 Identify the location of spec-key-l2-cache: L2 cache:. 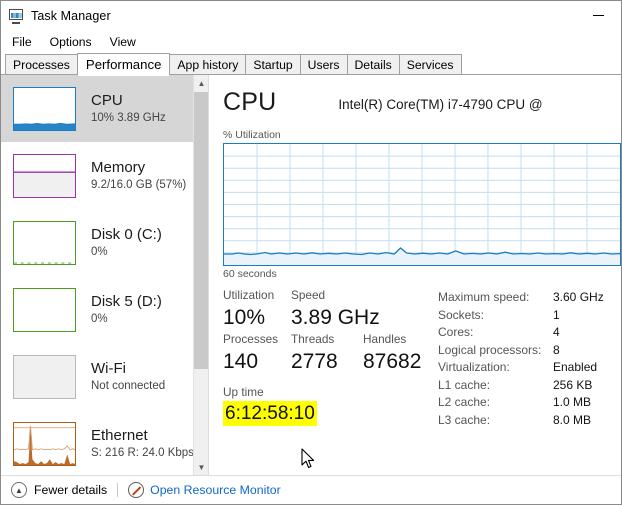
(464, 402).